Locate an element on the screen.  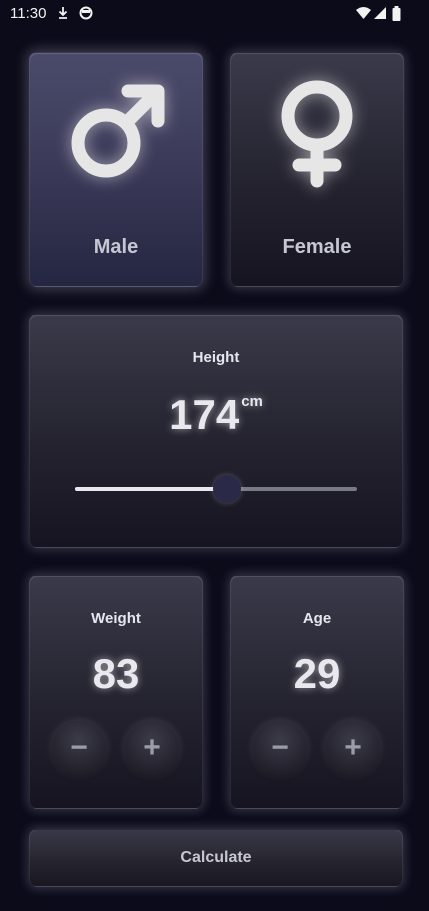
height-value-display: 174 cm is located at coordinates (216, 415).